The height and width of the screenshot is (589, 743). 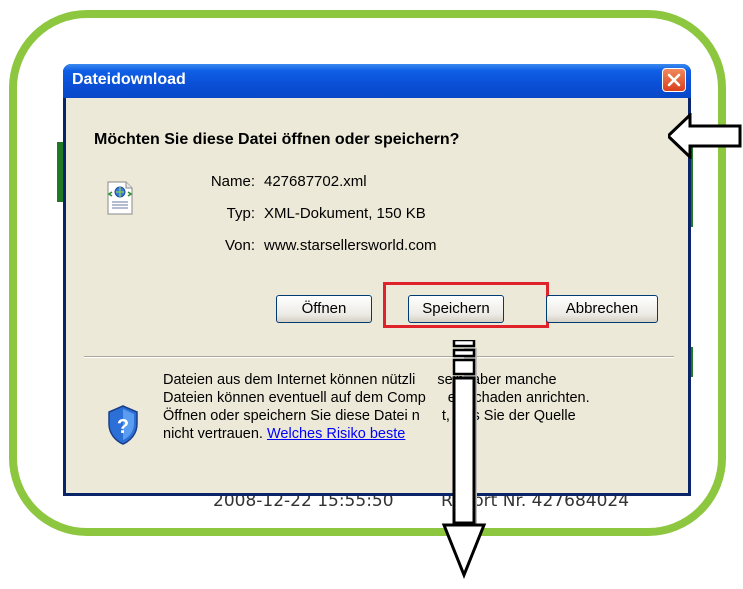 I want to click on dialog-title: Dateidownload, so click(x=129, y=79).